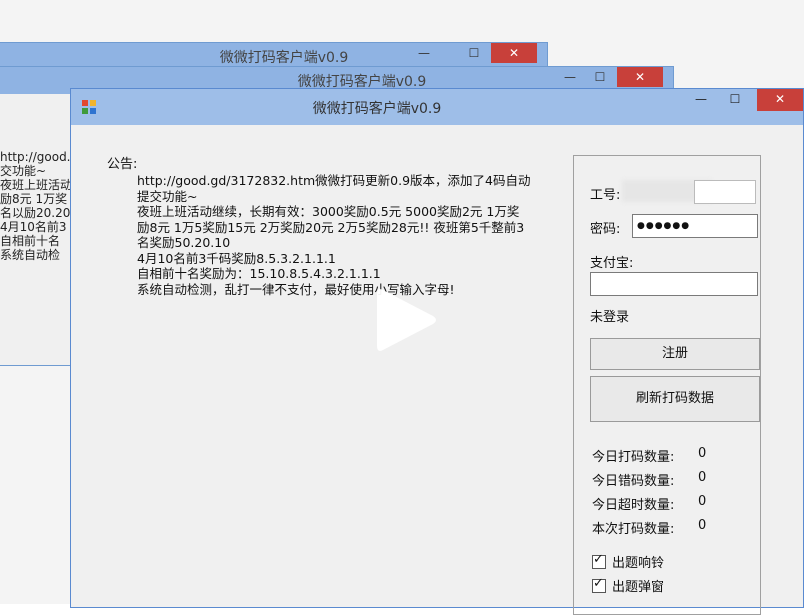 Image resolution: width=804 pixels, height=615 pixels. What do you see at coordinates (735, 100) in the screenshot?
I see `maximize-button: ☐` at bounding box center [735, 100].